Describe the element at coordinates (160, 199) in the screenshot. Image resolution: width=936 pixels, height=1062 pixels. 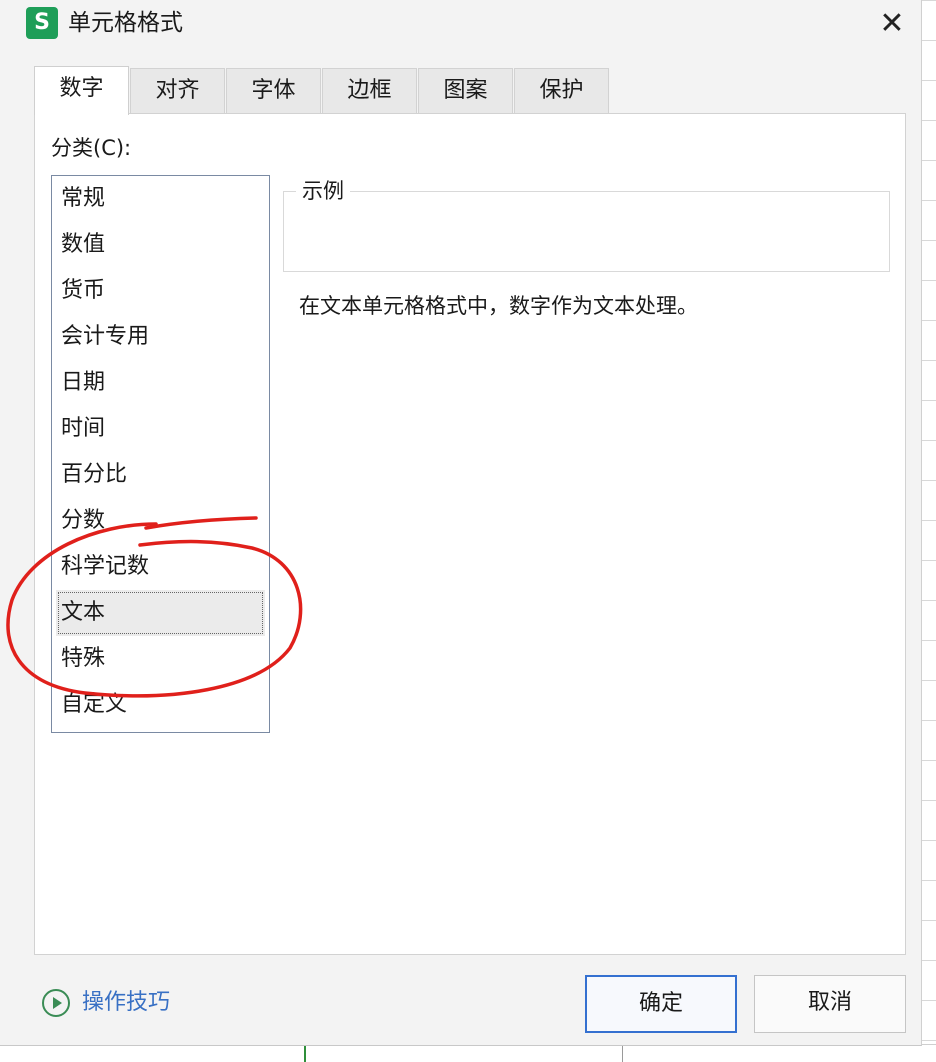
I see `category-item-general: 常规` at that location.